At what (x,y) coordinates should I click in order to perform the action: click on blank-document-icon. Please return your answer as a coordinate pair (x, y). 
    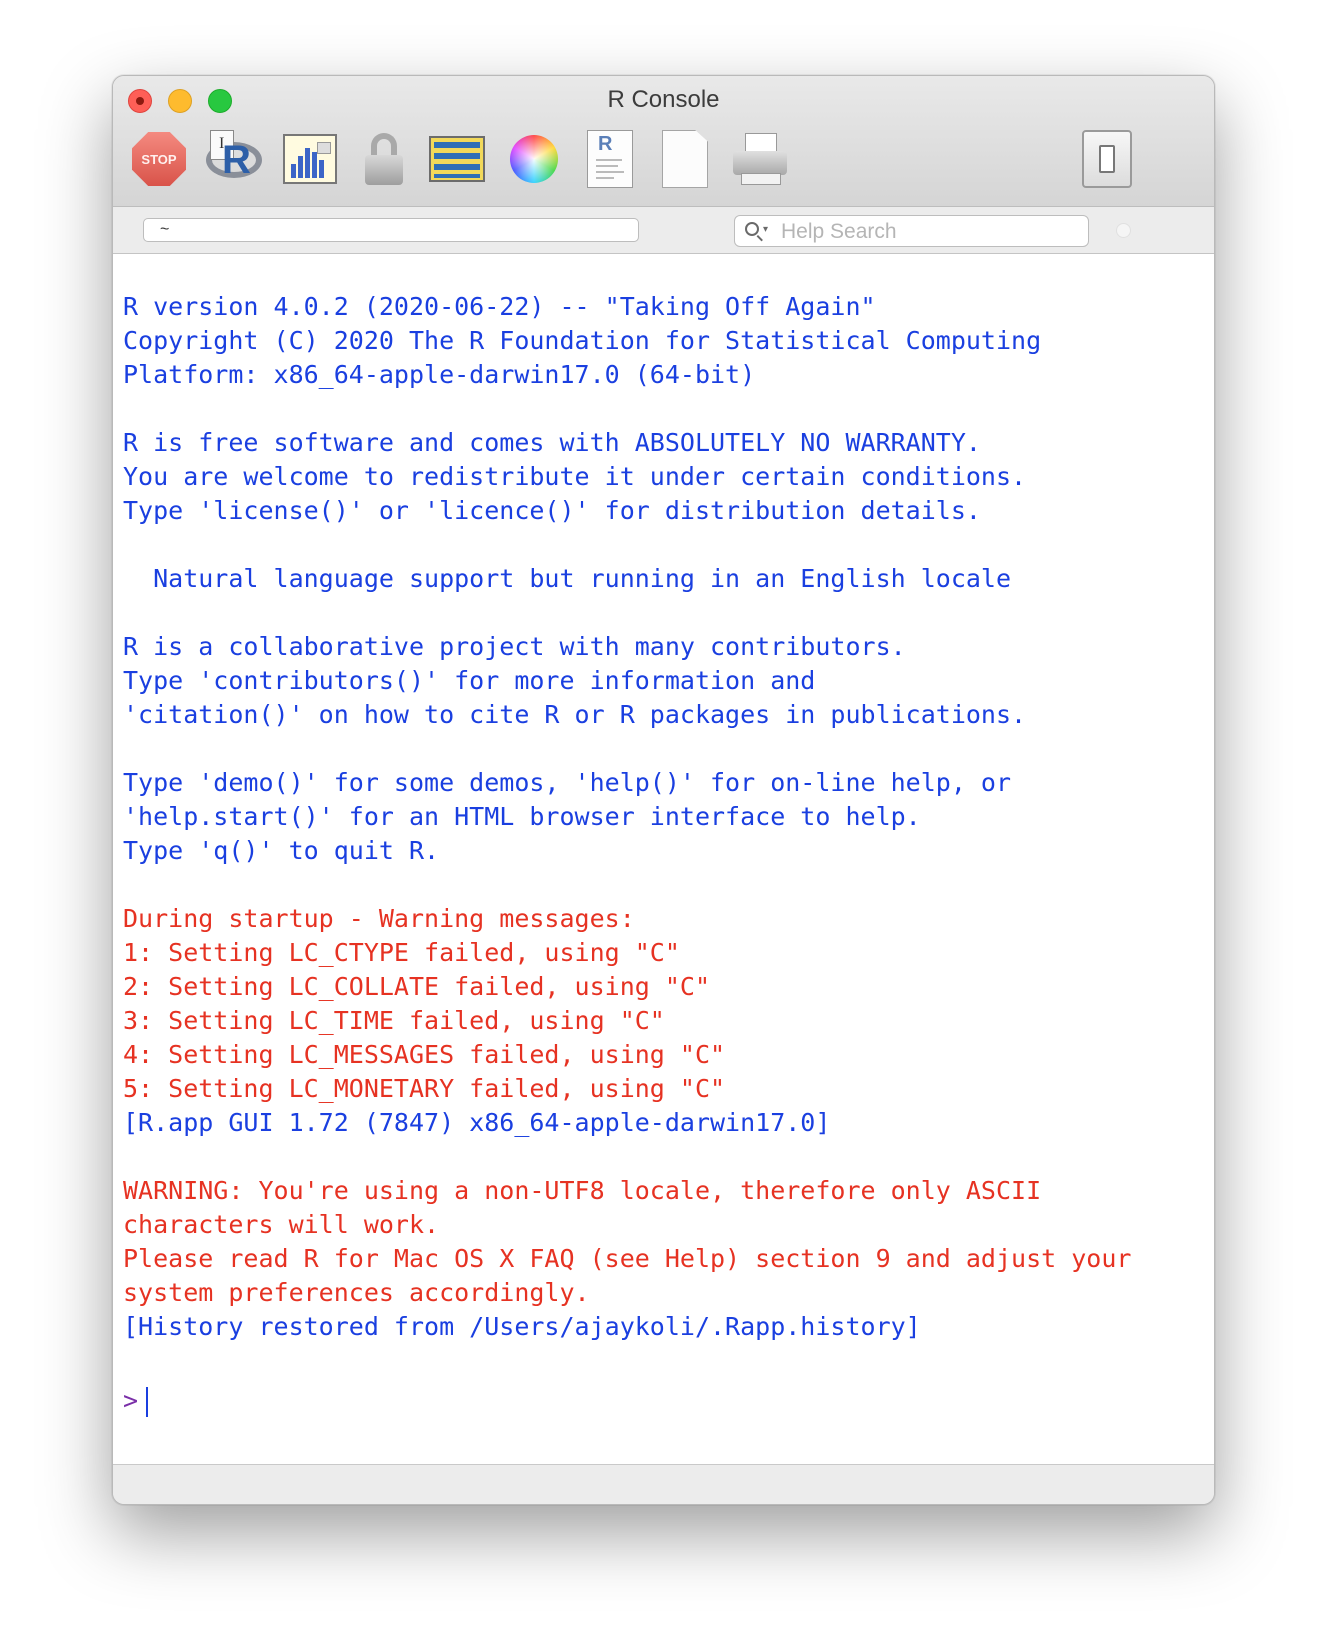
    Looking at the image, I should click on (685, 159).